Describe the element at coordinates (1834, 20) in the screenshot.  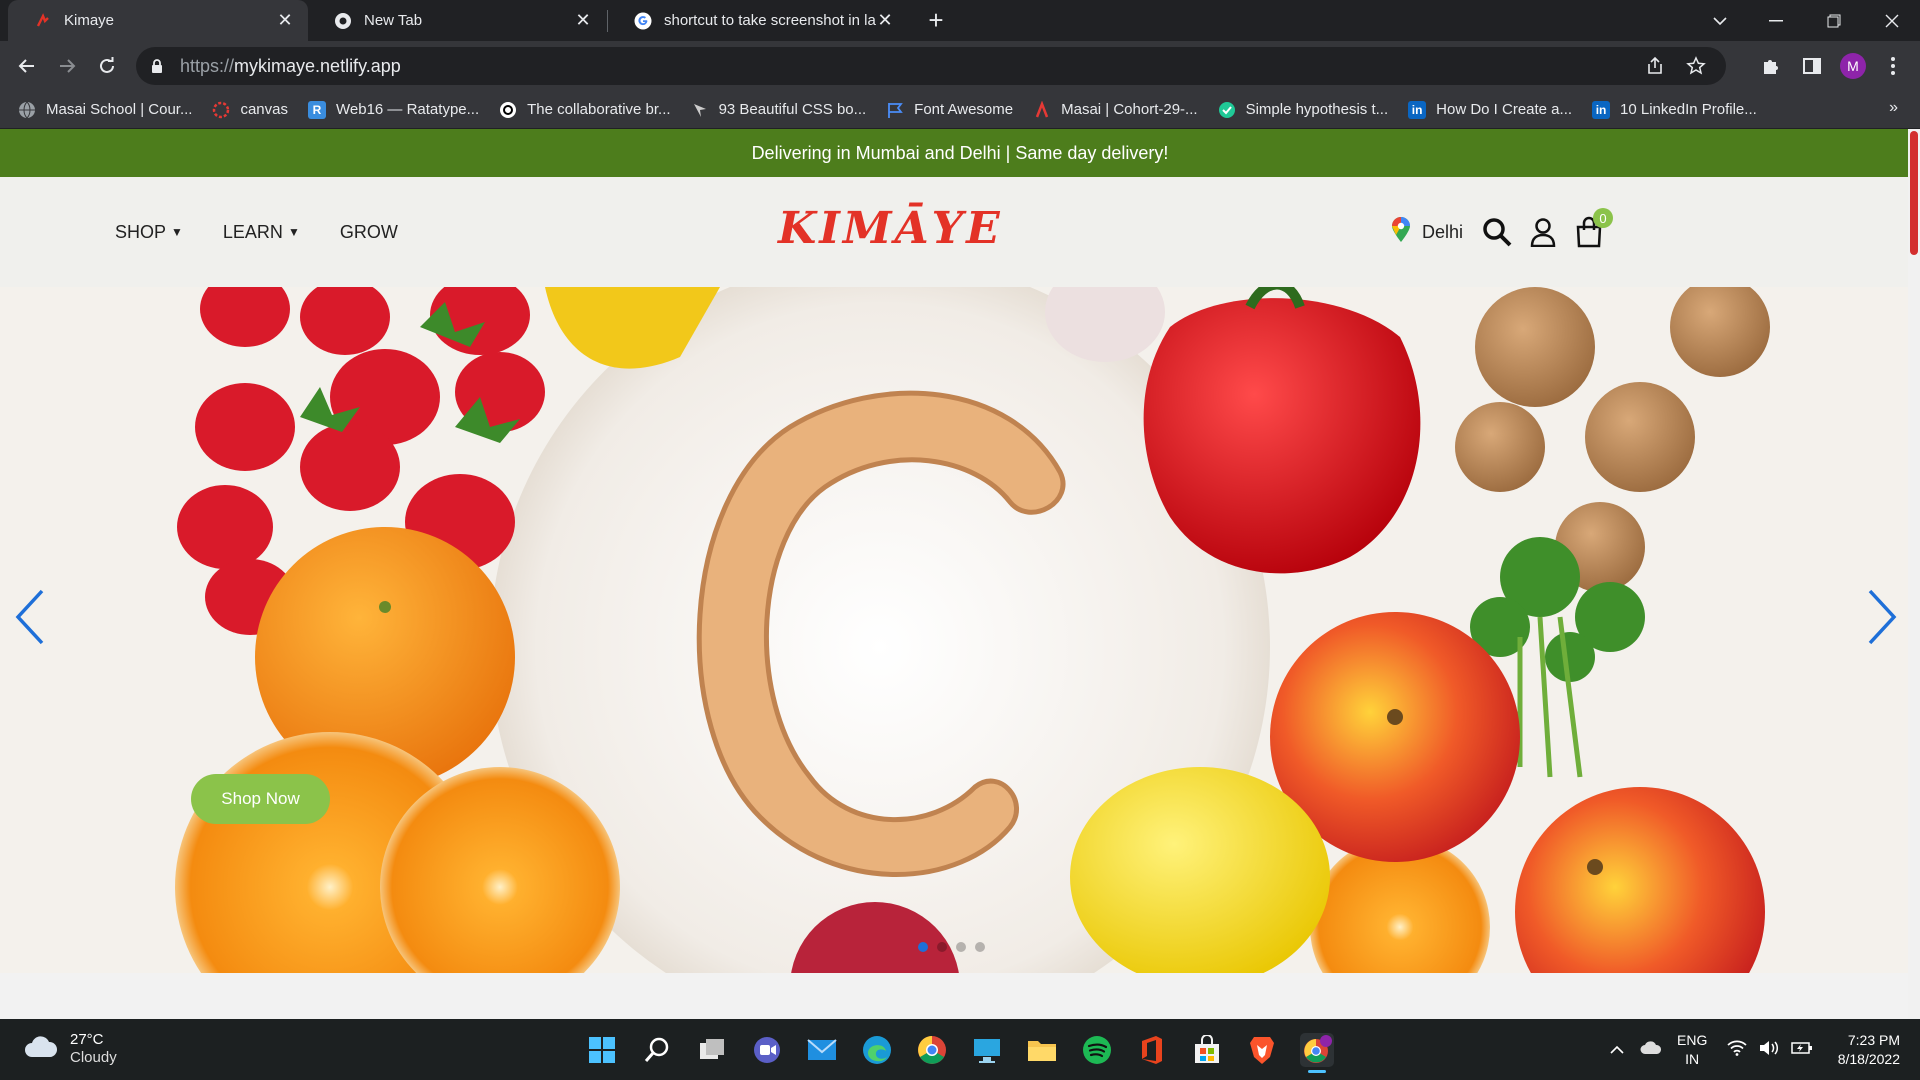
I see `restore-button` at that location.